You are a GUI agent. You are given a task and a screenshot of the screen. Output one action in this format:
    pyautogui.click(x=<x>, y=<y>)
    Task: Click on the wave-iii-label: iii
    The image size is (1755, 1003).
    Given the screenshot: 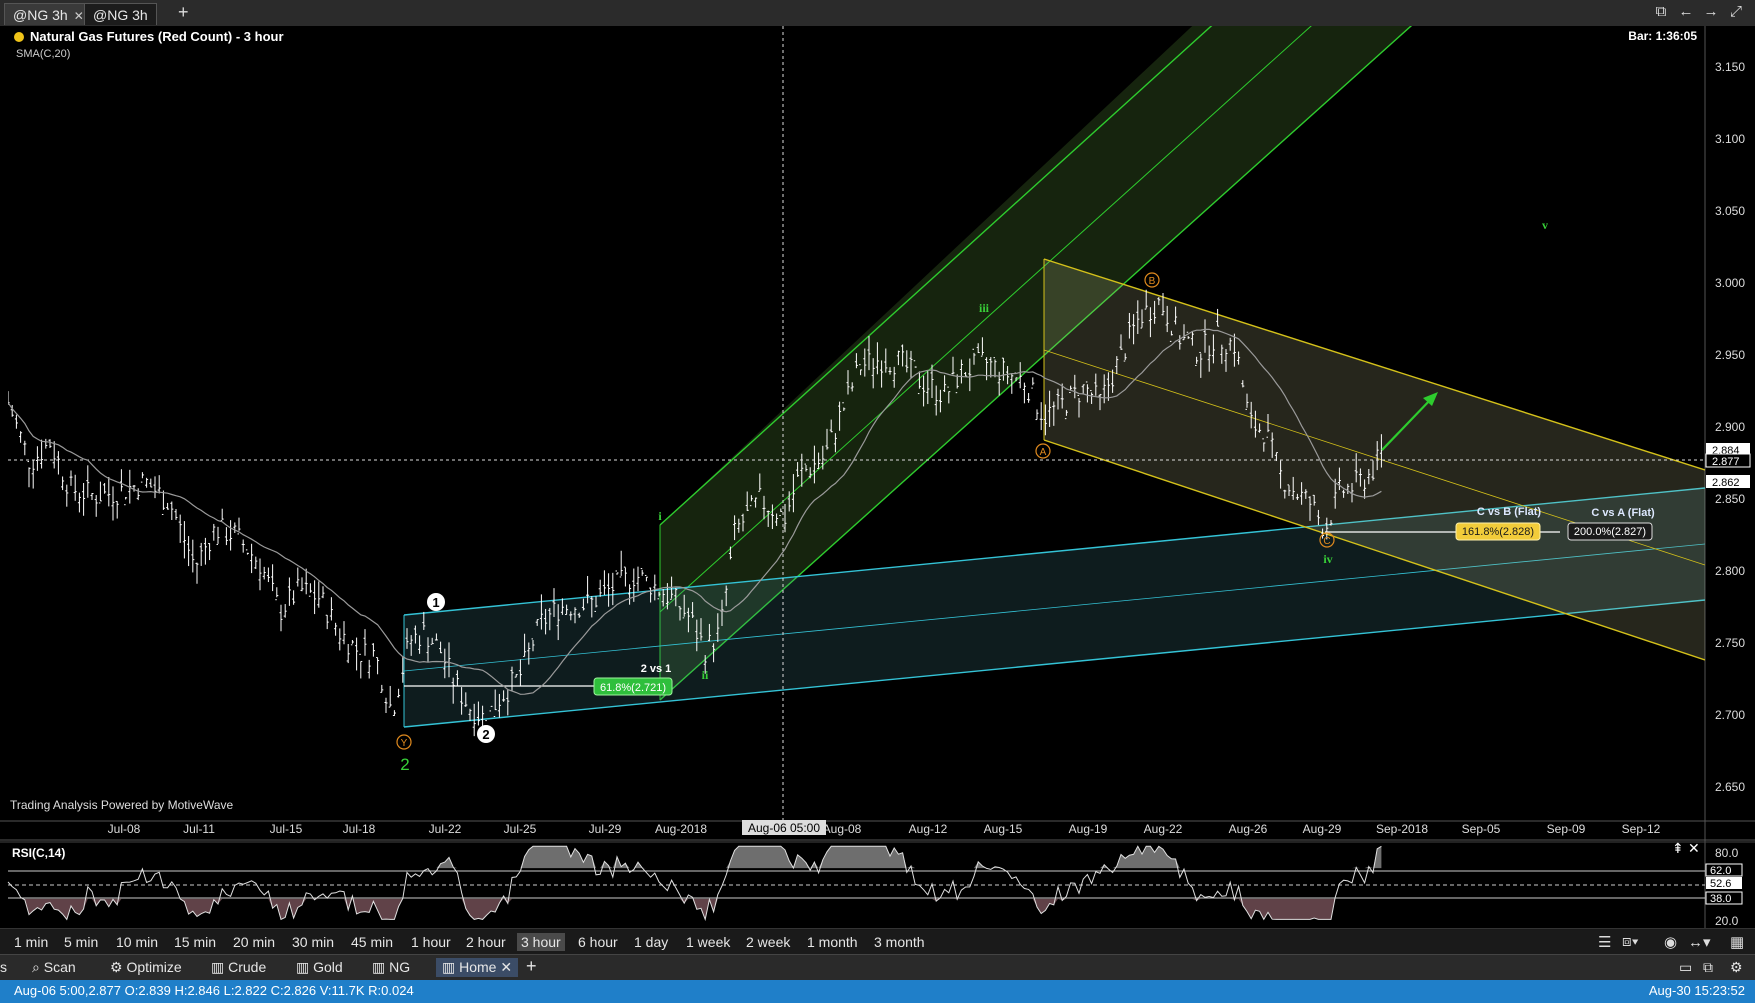 What is the action you would take?
    pyautogui.click(x=984, y=308)
    